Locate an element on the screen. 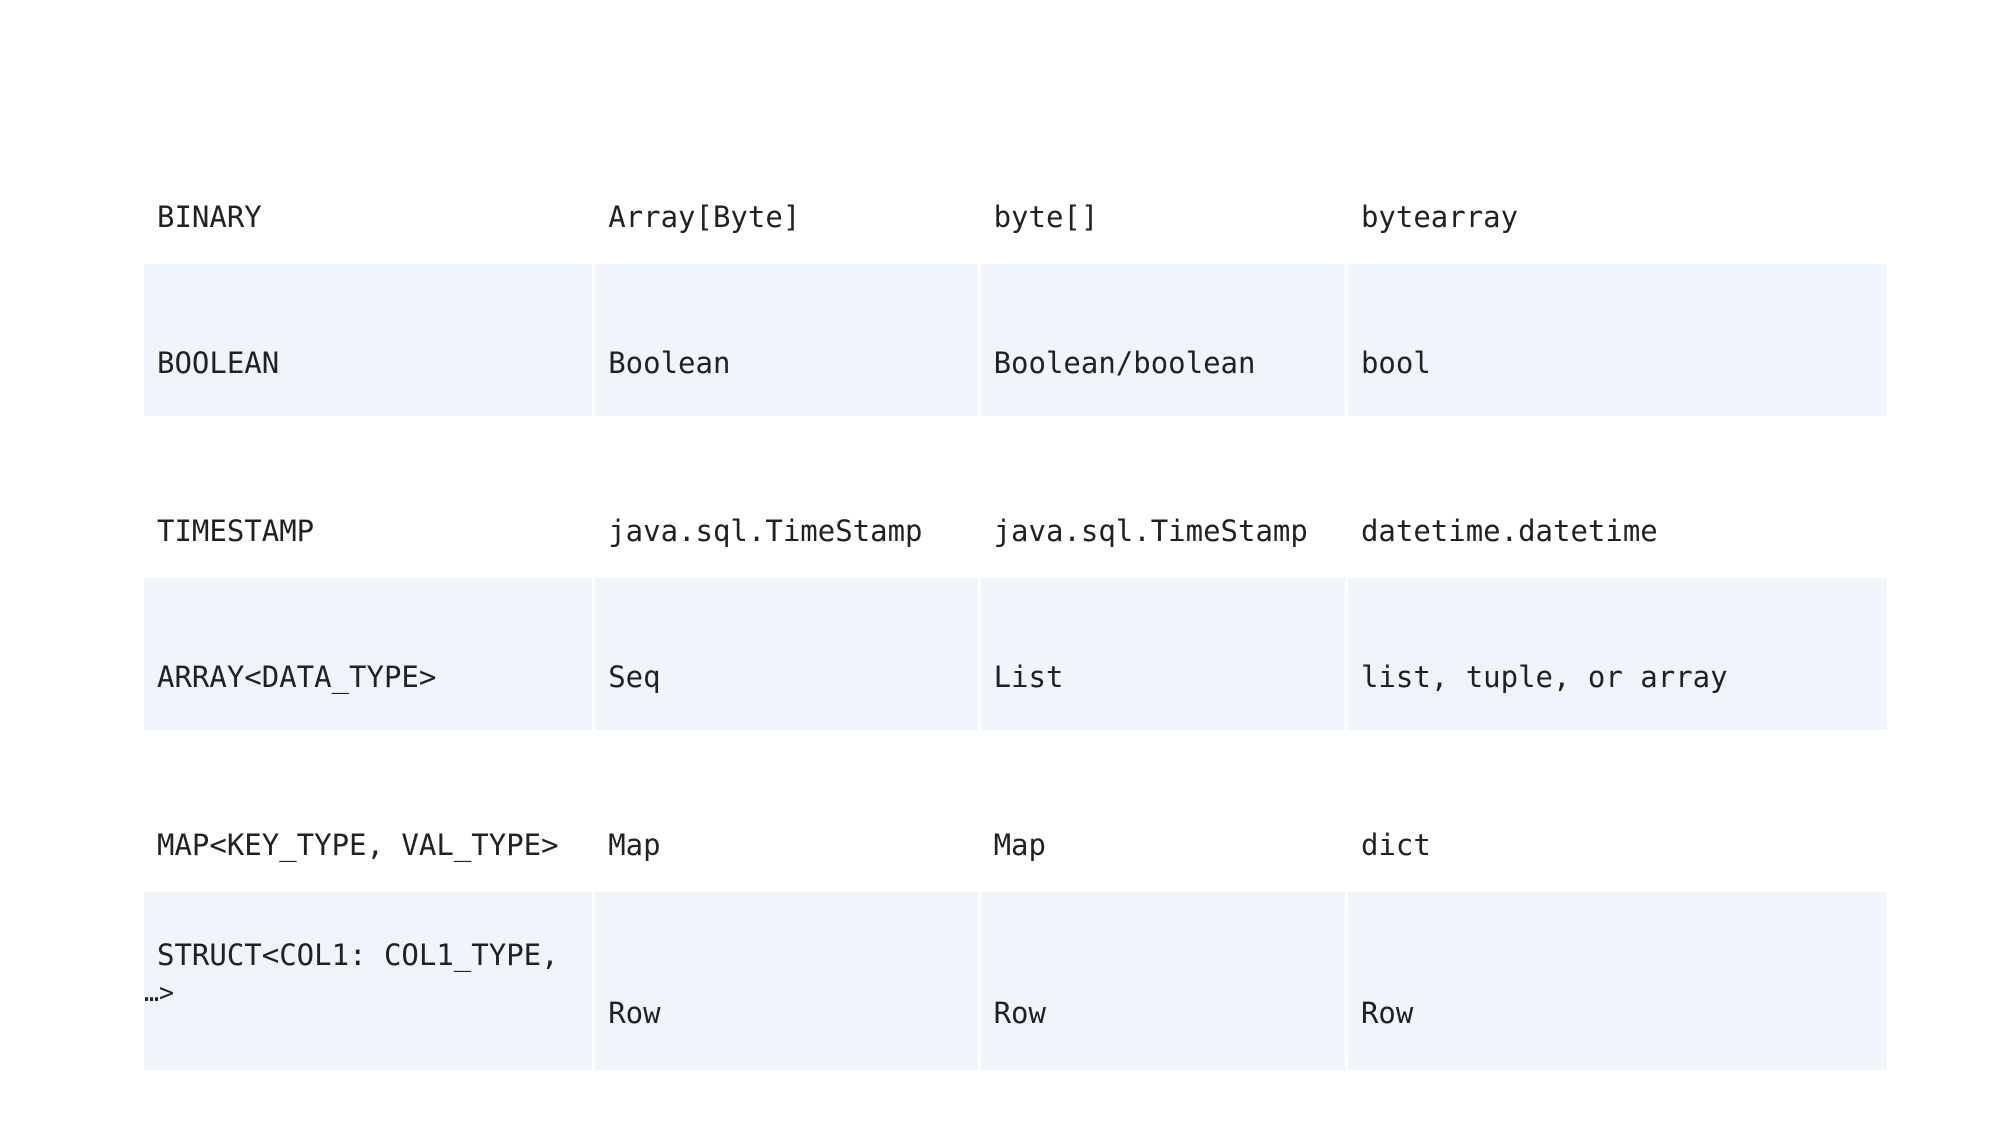  sql-type-cell: MAP<KEY_TYPE, VAL_TYPE> is located at coordinates (358, 845).